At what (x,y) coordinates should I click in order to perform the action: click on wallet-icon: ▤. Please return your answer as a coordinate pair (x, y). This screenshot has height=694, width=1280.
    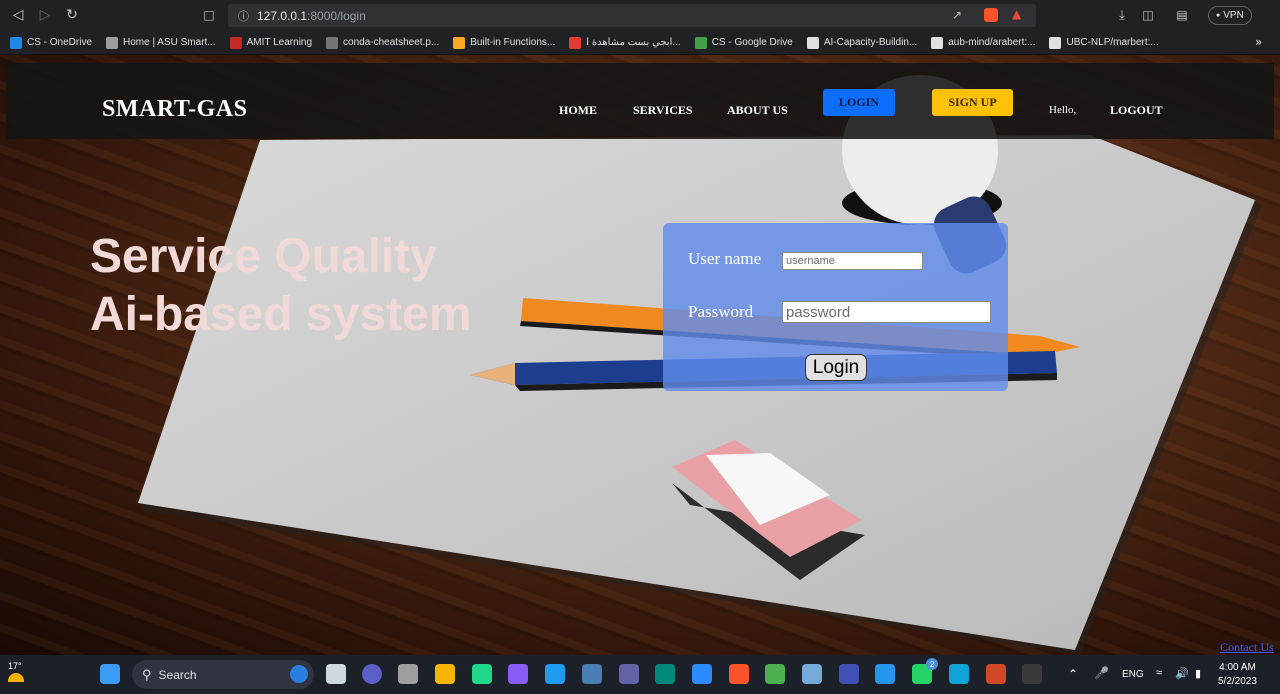
    Looking at the image, I should click on (1182, 15).